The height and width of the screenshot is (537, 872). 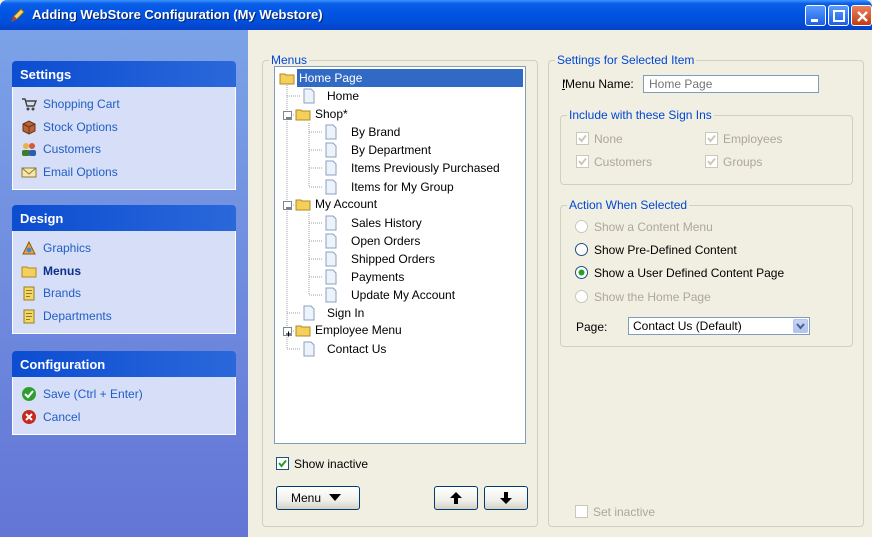 What do you see at coordinates (124, 248) in the screenshot?
I see `task-graphics: Graphics` at bounding box center [124, 248].